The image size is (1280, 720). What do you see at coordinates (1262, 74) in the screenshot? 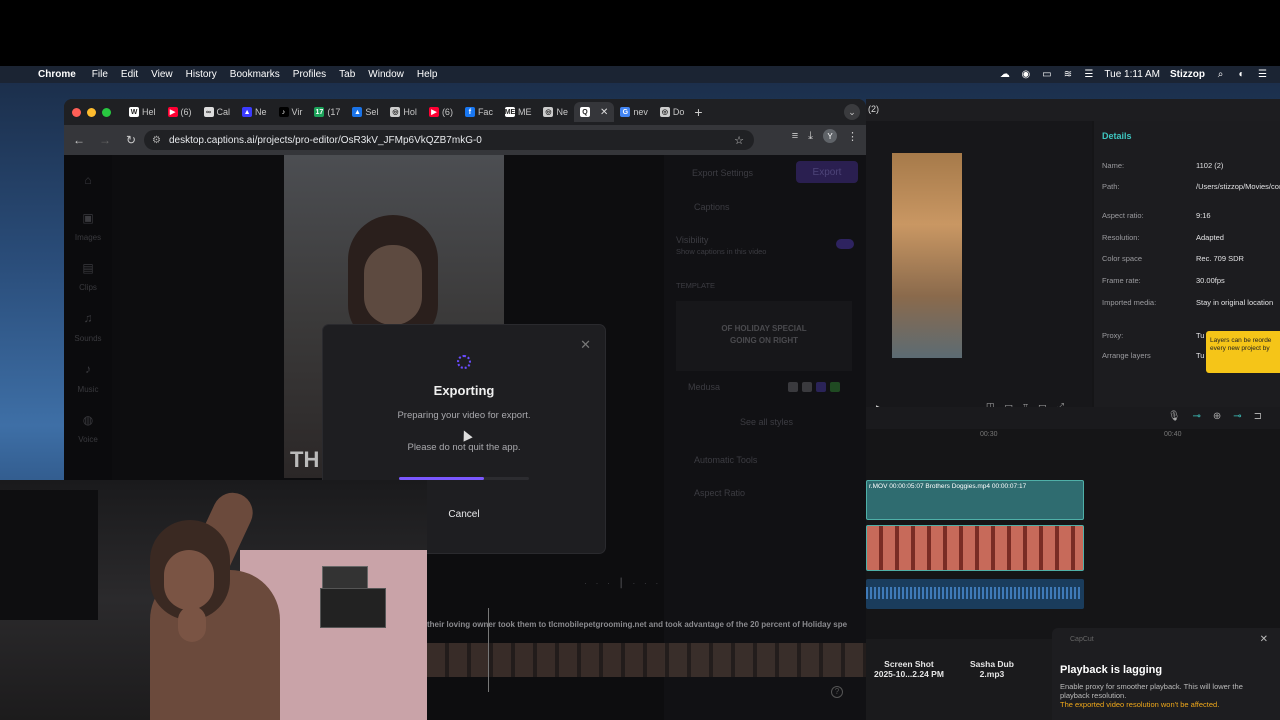
I see `notification-center-icon: ☰` at bounding box center [1262, 74].